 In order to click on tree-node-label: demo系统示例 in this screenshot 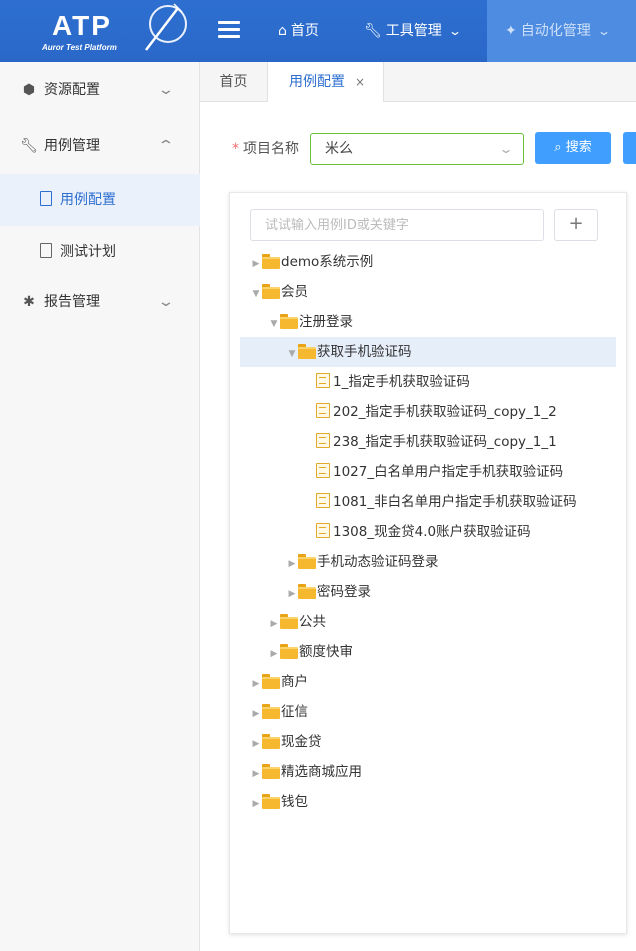, I will do `click(327, 262)`.